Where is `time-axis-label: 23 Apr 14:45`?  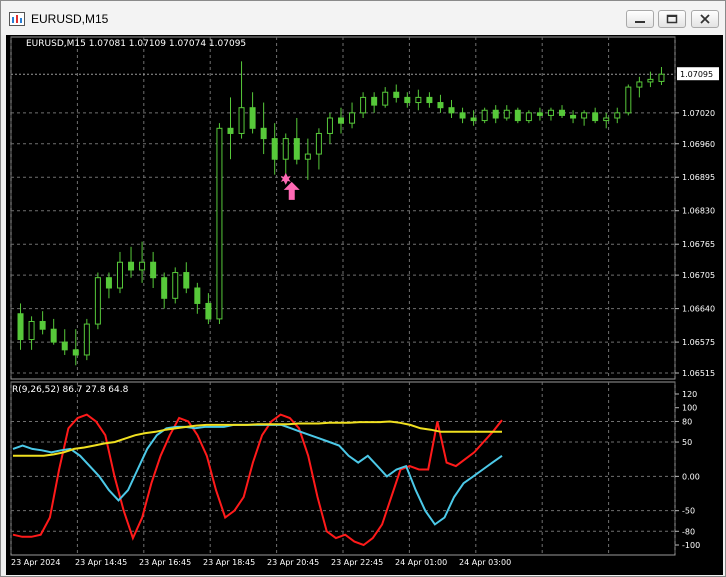 time-axis-label: 23 Apr 14:45 is located at coordinates (101, 562).